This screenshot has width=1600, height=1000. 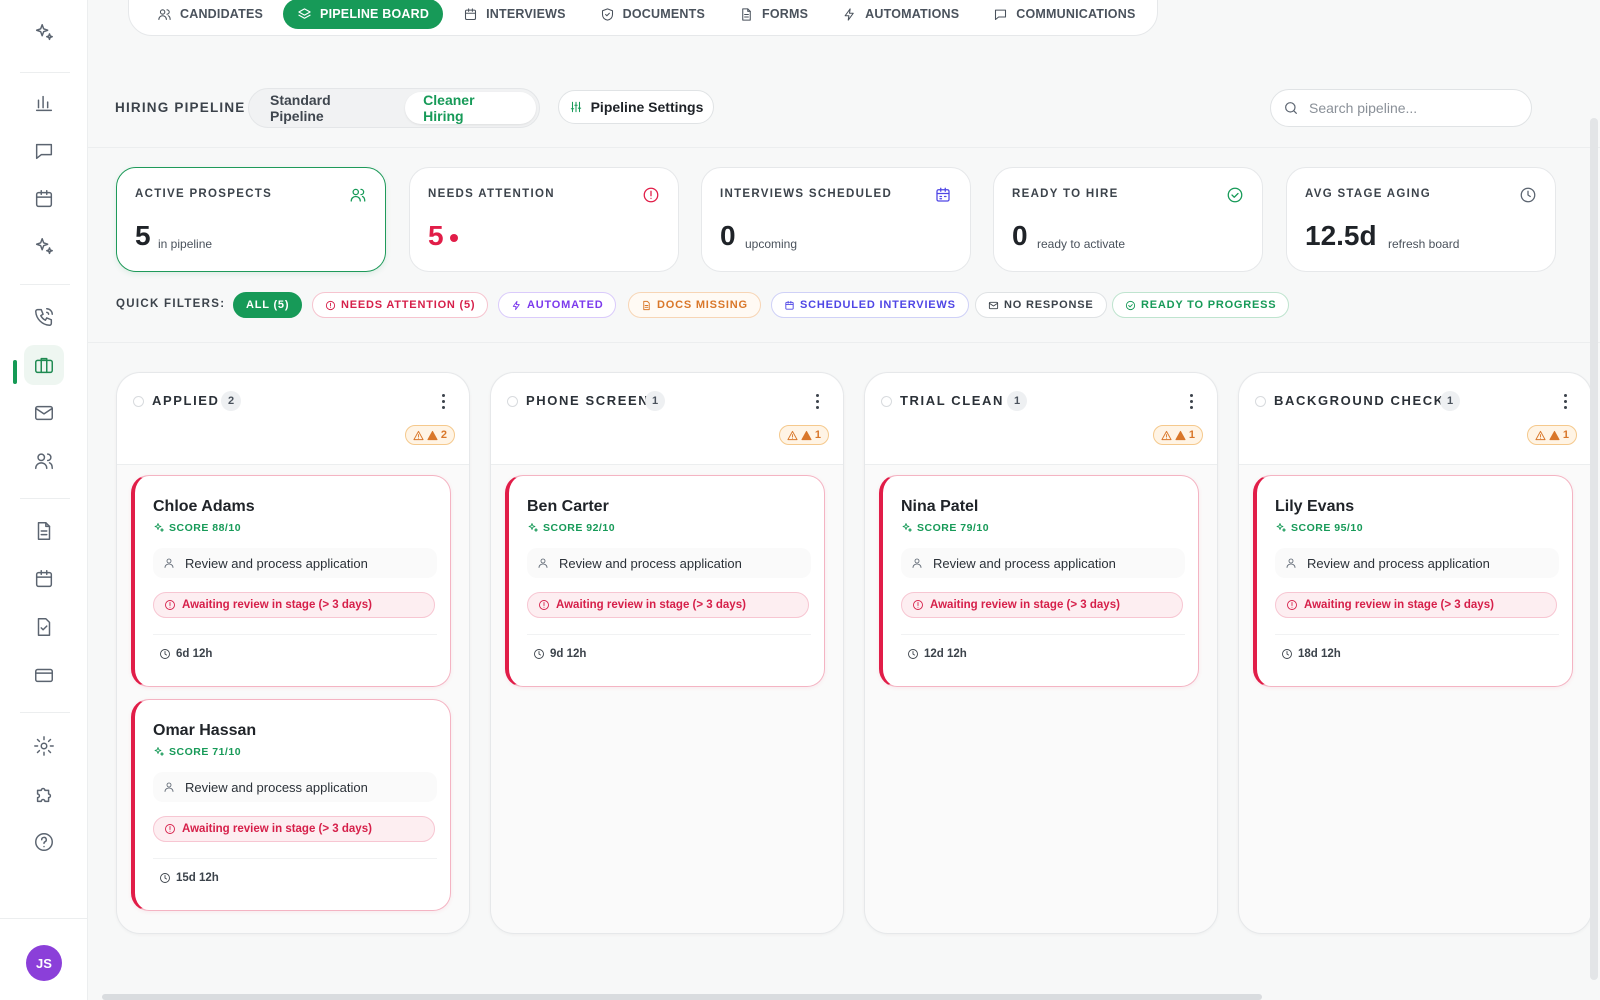 What do you see at coordinates (568, 506) in the screenshot?
I see `candidate-name: Ben Carter` at bounding box center [568, 506].